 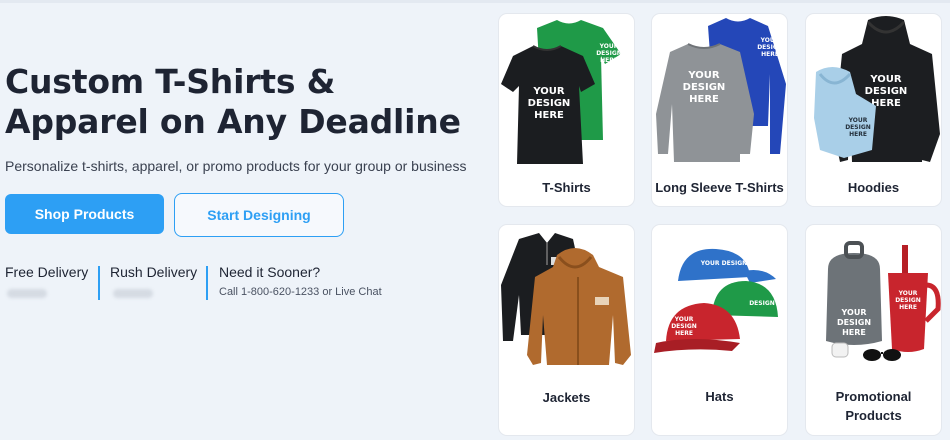 I want to click on contact-phone-text: Call 1-800-620-1233 or Live Chat, so click(x=319, y=292).